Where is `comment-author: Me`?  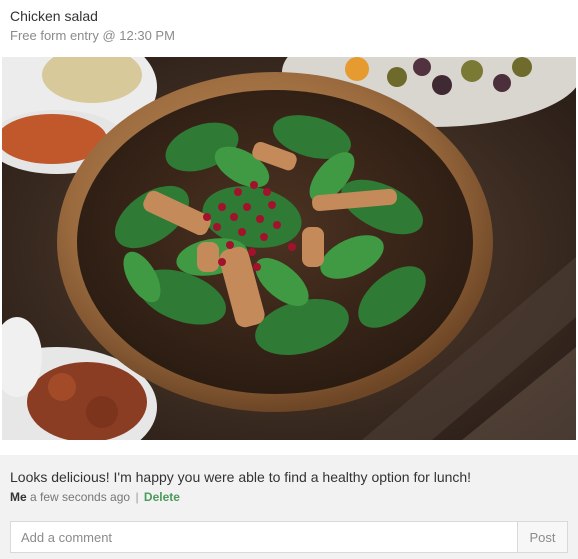 comment-author: Me is located at coordinates (18, 497).